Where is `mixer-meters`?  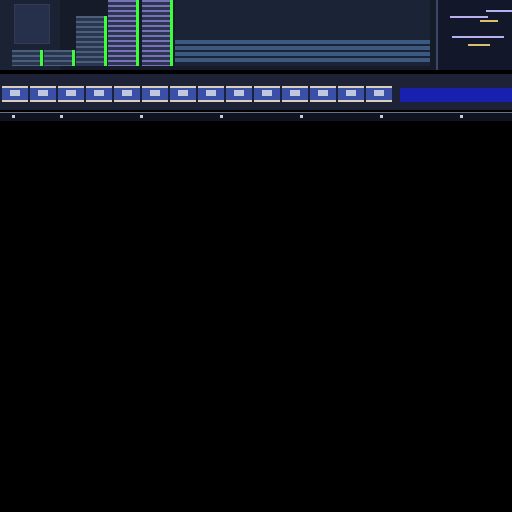 mixer-meters is located at coordinates (93, 33).